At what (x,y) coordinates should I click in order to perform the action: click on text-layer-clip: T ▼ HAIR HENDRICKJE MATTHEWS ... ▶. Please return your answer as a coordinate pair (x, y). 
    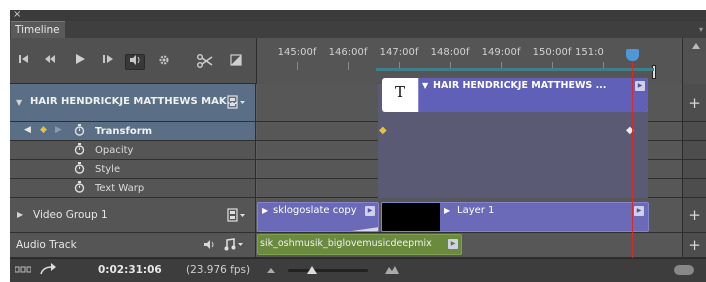
    Looking at the image, I should click on (515, 95).